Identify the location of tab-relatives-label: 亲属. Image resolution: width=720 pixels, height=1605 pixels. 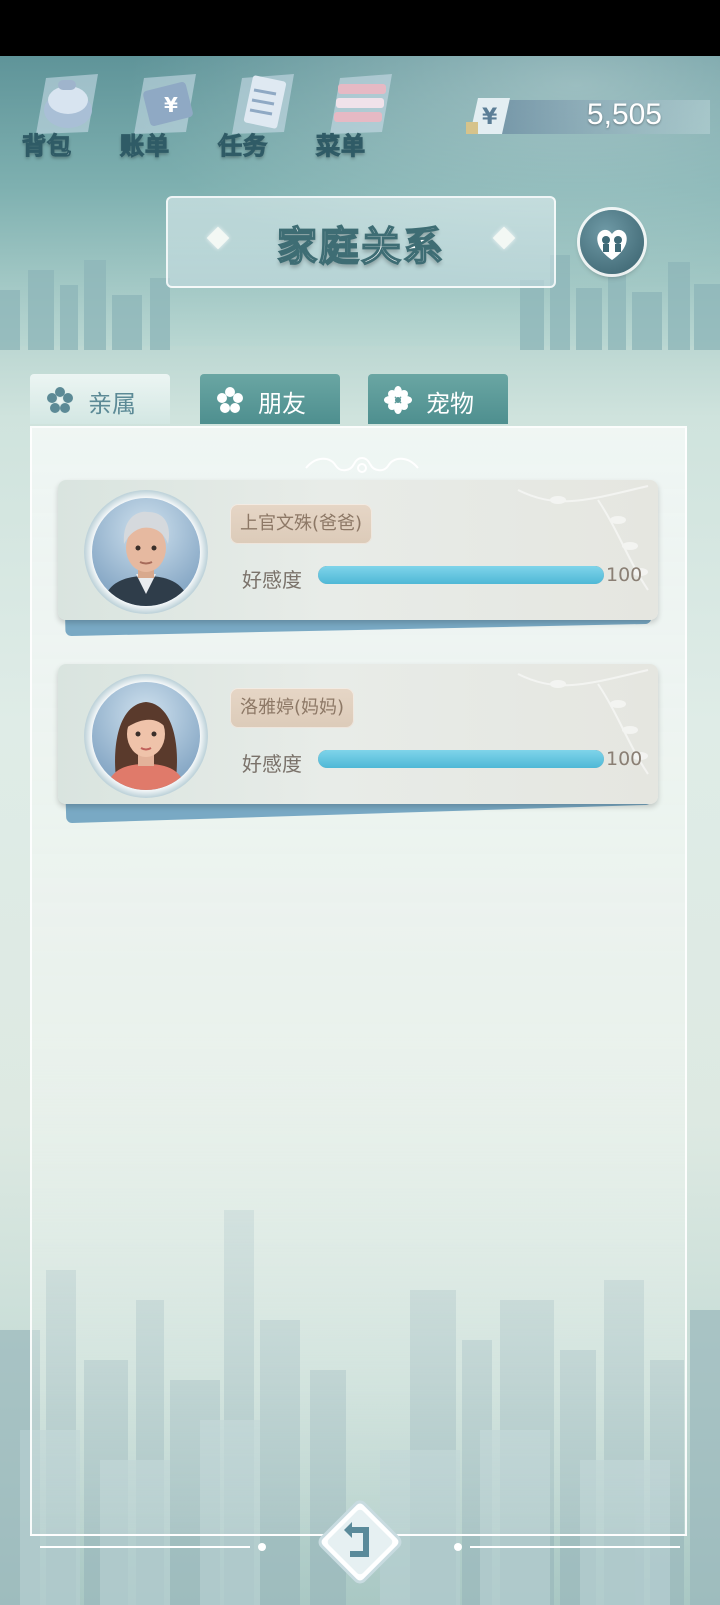
(112, 404).